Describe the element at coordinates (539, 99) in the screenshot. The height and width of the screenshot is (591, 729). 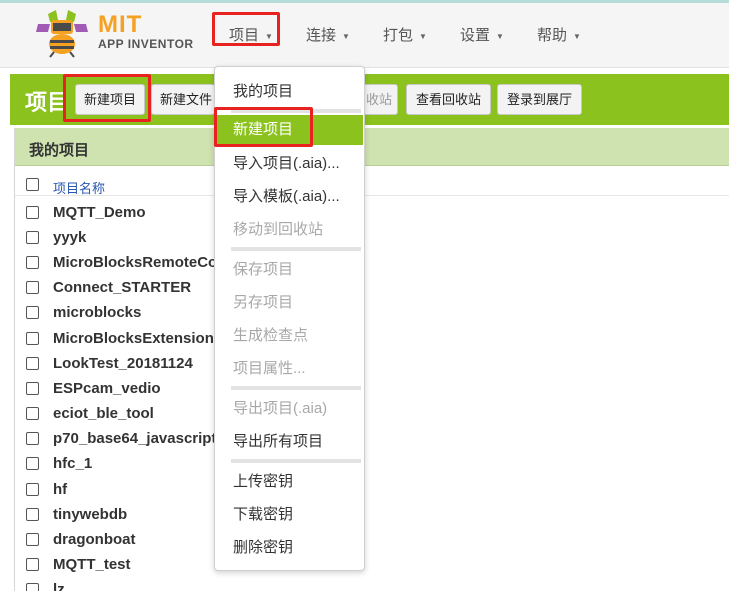
I see `login-gallery-button: 登录到展厅` at that location.